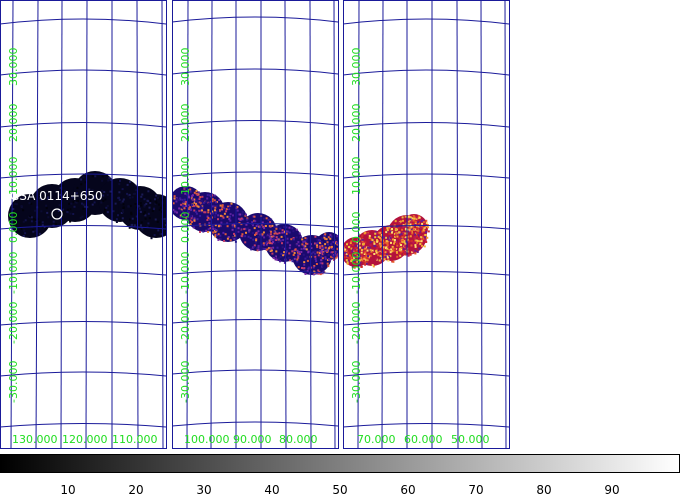  Describe the element at coordinates (407, 490) in the screenshot. I see `colorbar-tick-label: 60` at that location.